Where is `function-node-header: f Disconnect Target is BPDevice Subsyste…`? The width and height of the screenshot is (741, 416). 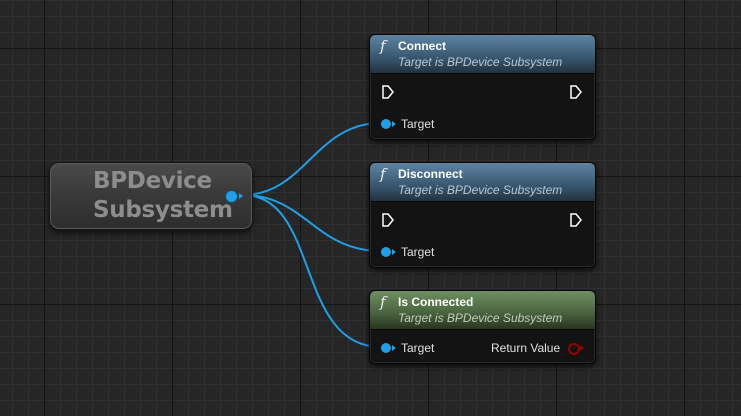 function-node-header: f Disconnect Target is BPDevice Subsyste… is located at coordinates (482, 182).